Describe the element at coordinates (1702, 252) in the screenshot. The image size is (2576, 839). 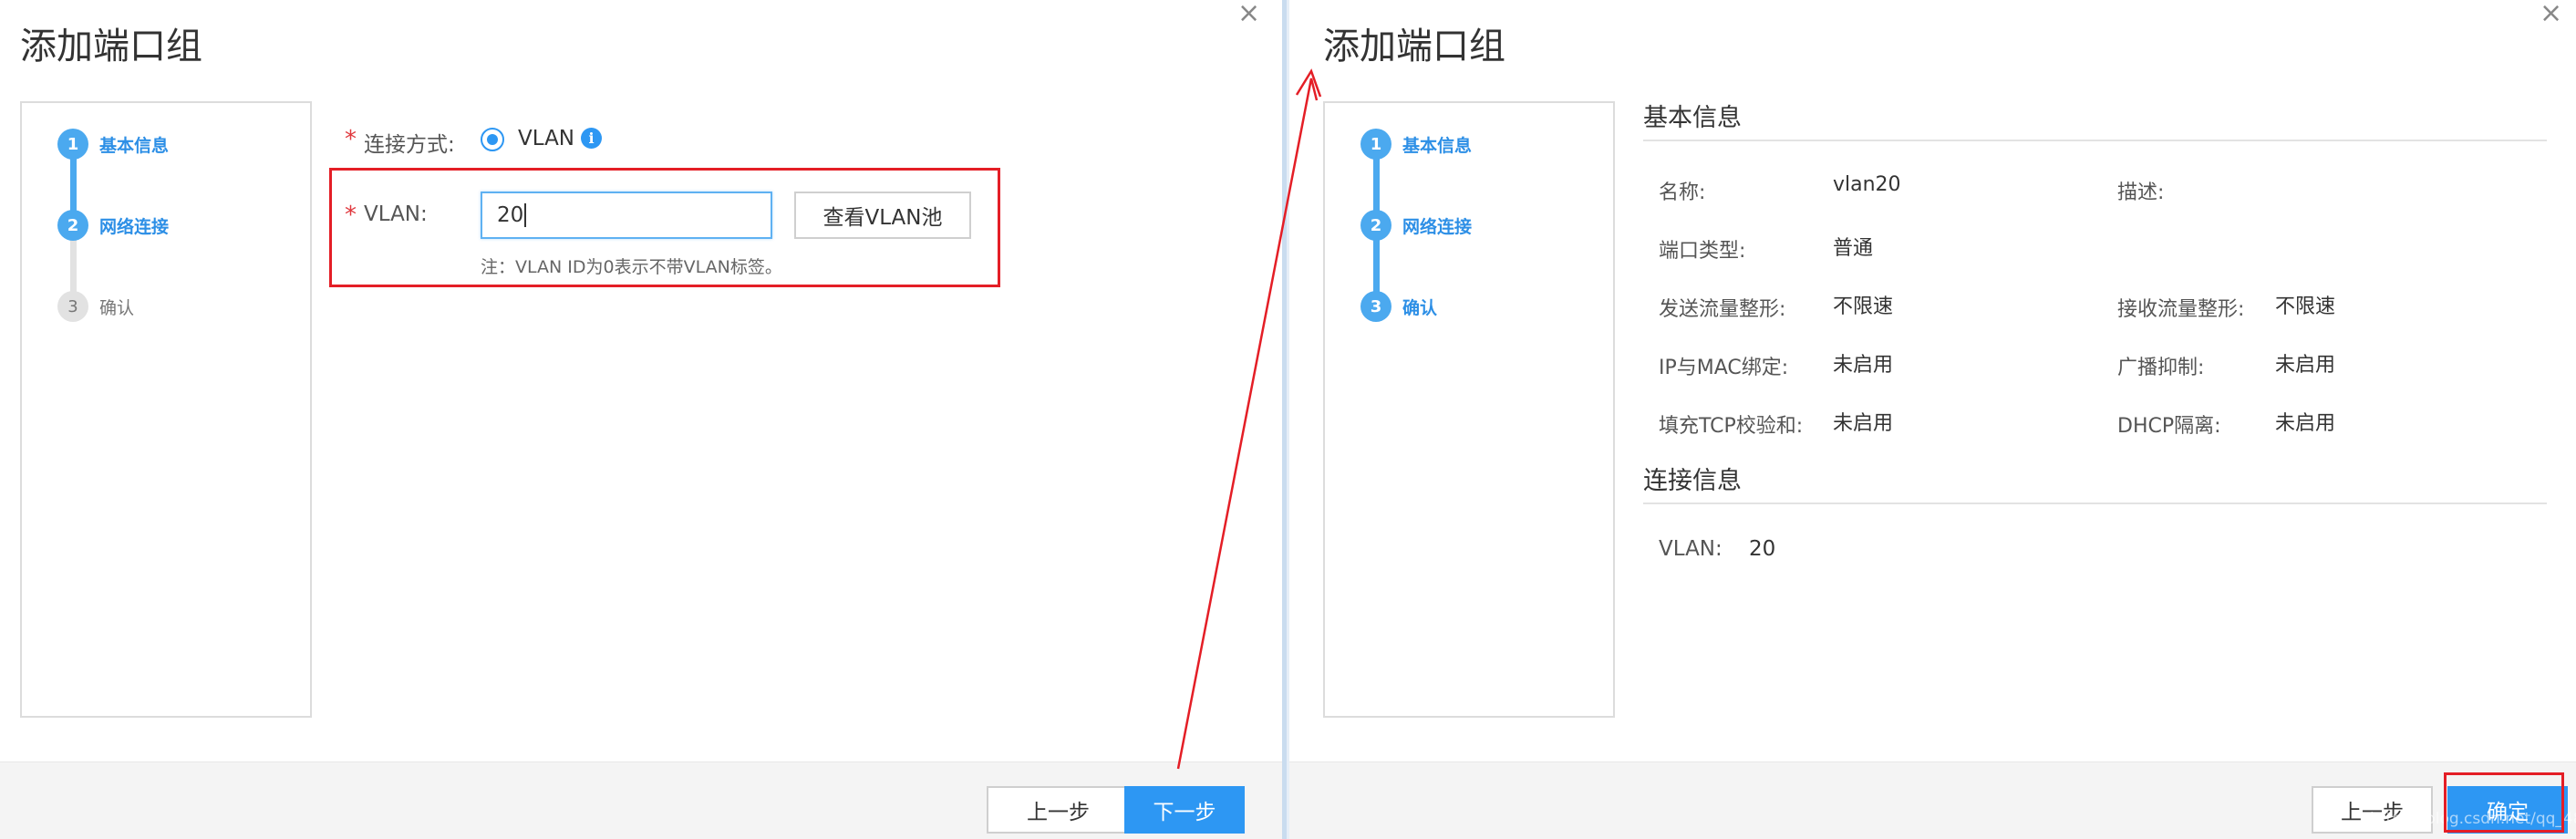
I see `port-type-label: 端口类型:` at that location.